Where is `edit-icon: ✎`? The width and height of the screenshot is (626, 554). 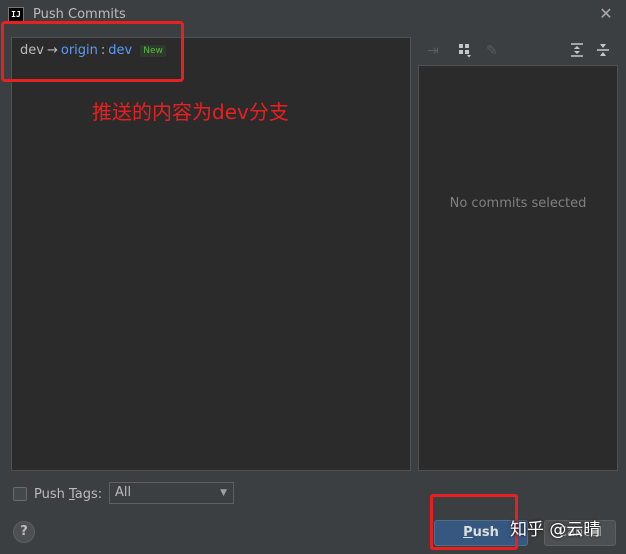 edit-icon: ✎ is located at coordinates (492, 51).